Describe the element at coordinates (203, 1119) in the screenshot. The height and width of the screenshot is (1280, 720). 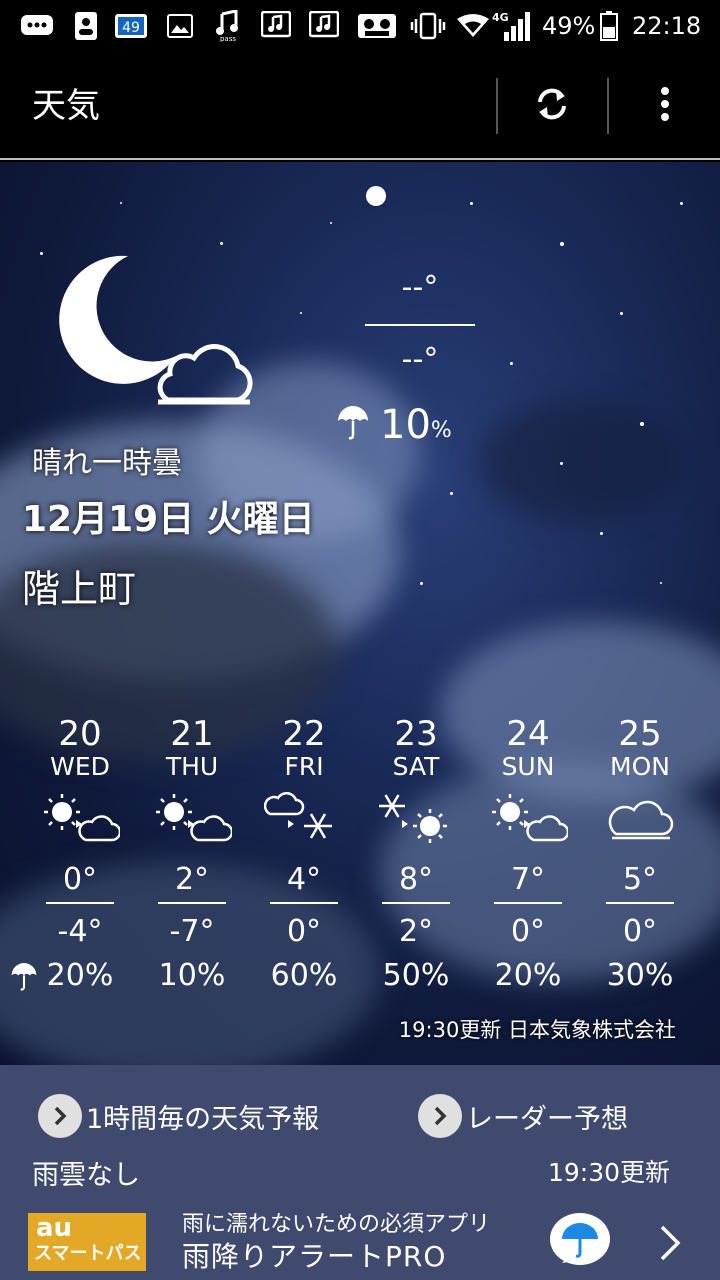
I see `hourly-forecast-label: 1時間毎の天気予報` at that location.